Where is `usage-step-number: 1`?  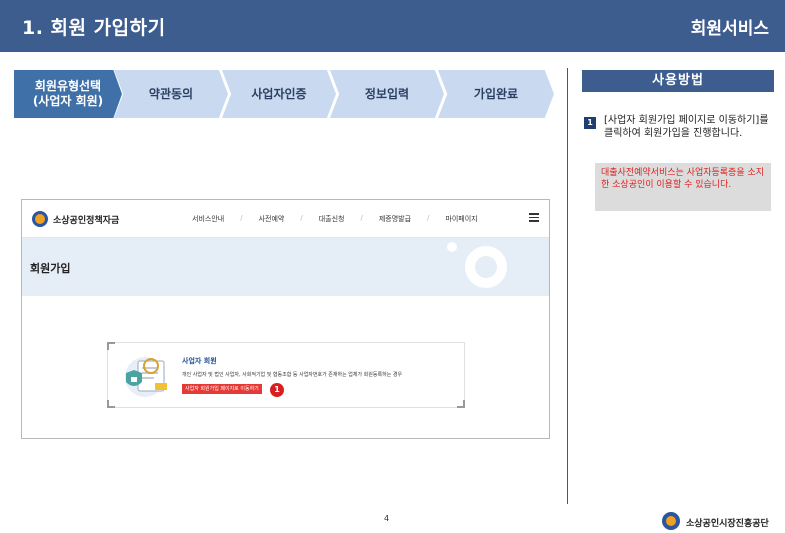 usage-step-number: 1 is located at coordinates (590, 123).